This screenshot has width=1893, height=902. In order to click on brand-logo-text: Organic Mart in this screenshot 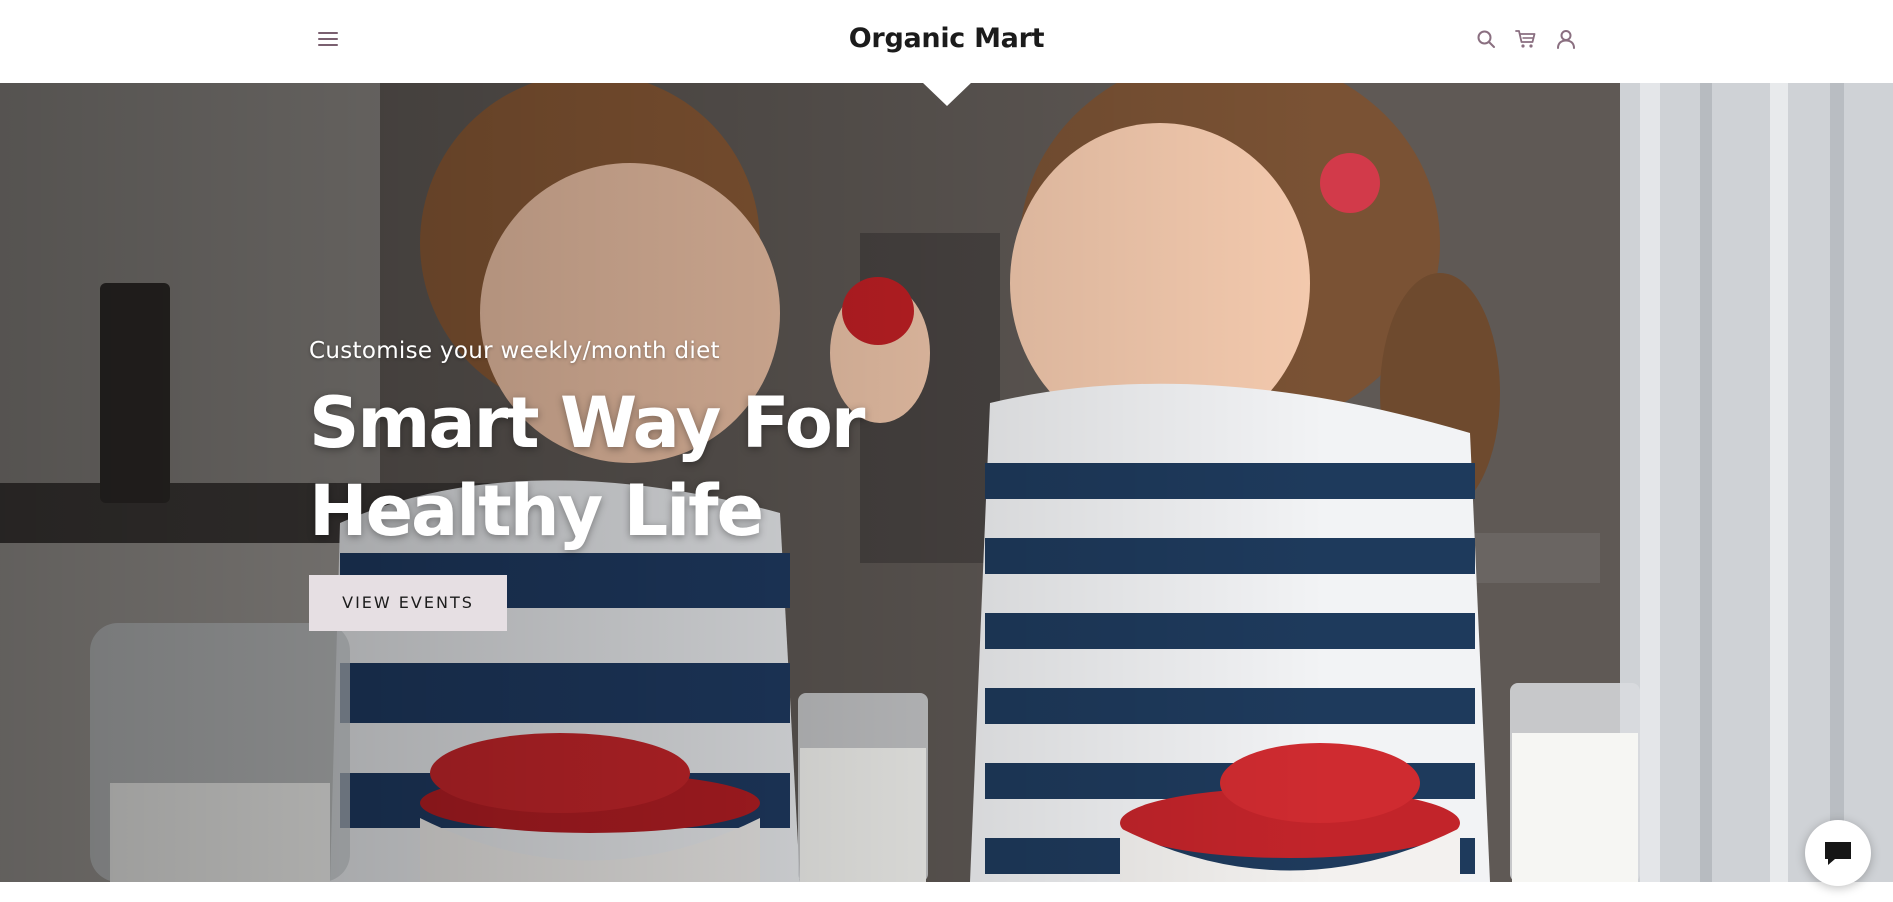, I will do `click(947, 38)`.